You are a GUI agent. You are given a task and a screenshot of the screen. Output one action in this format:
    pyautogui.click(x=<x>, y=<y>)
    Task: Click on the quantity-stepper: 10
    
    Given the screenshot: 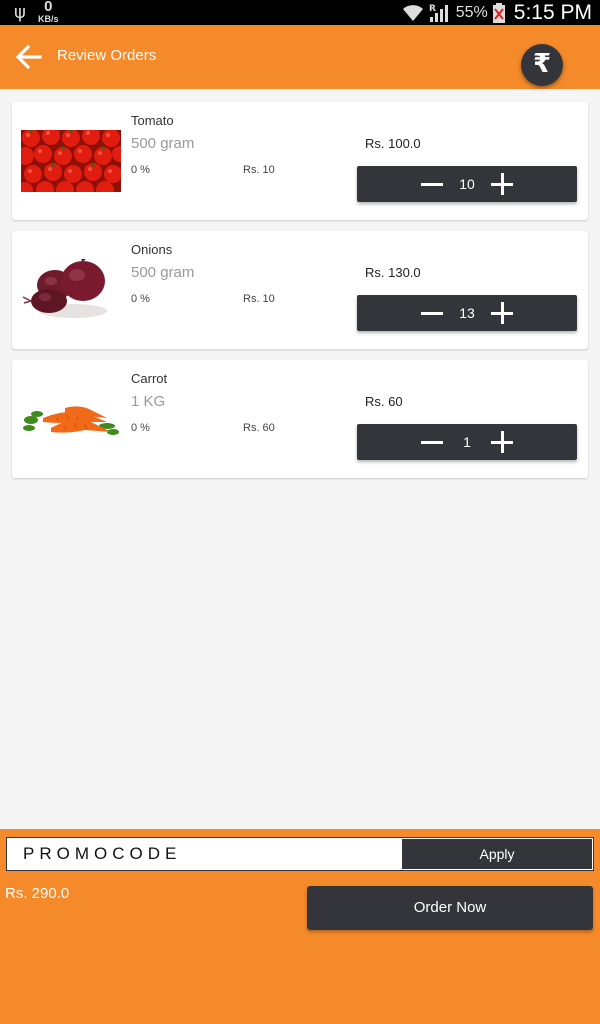 What is the action you would take?
    pyautogui.click(x=467, y=184)
    